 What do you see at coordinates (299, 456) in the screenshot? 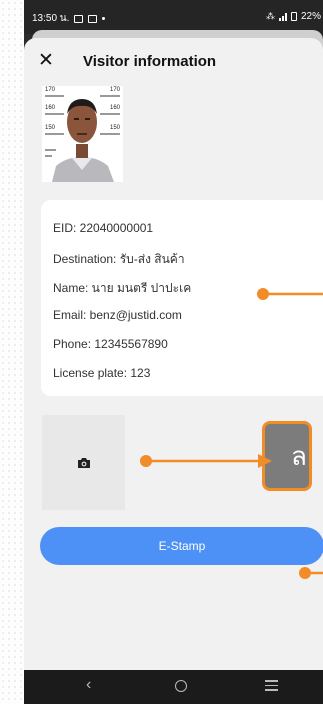
I see `annotation-callout-text: ล` at bounding box center [299, 456].